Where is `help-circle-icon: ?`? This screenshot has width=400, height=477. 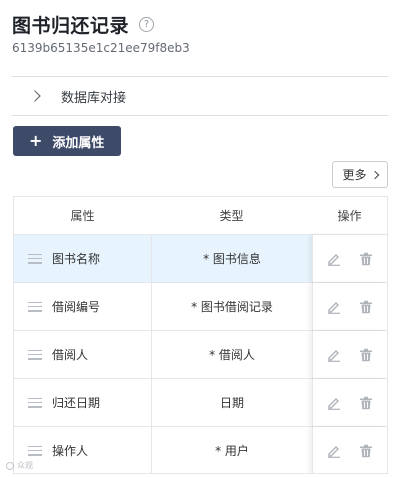
help-circle-icon: ? is located at coordinates (147, 24).